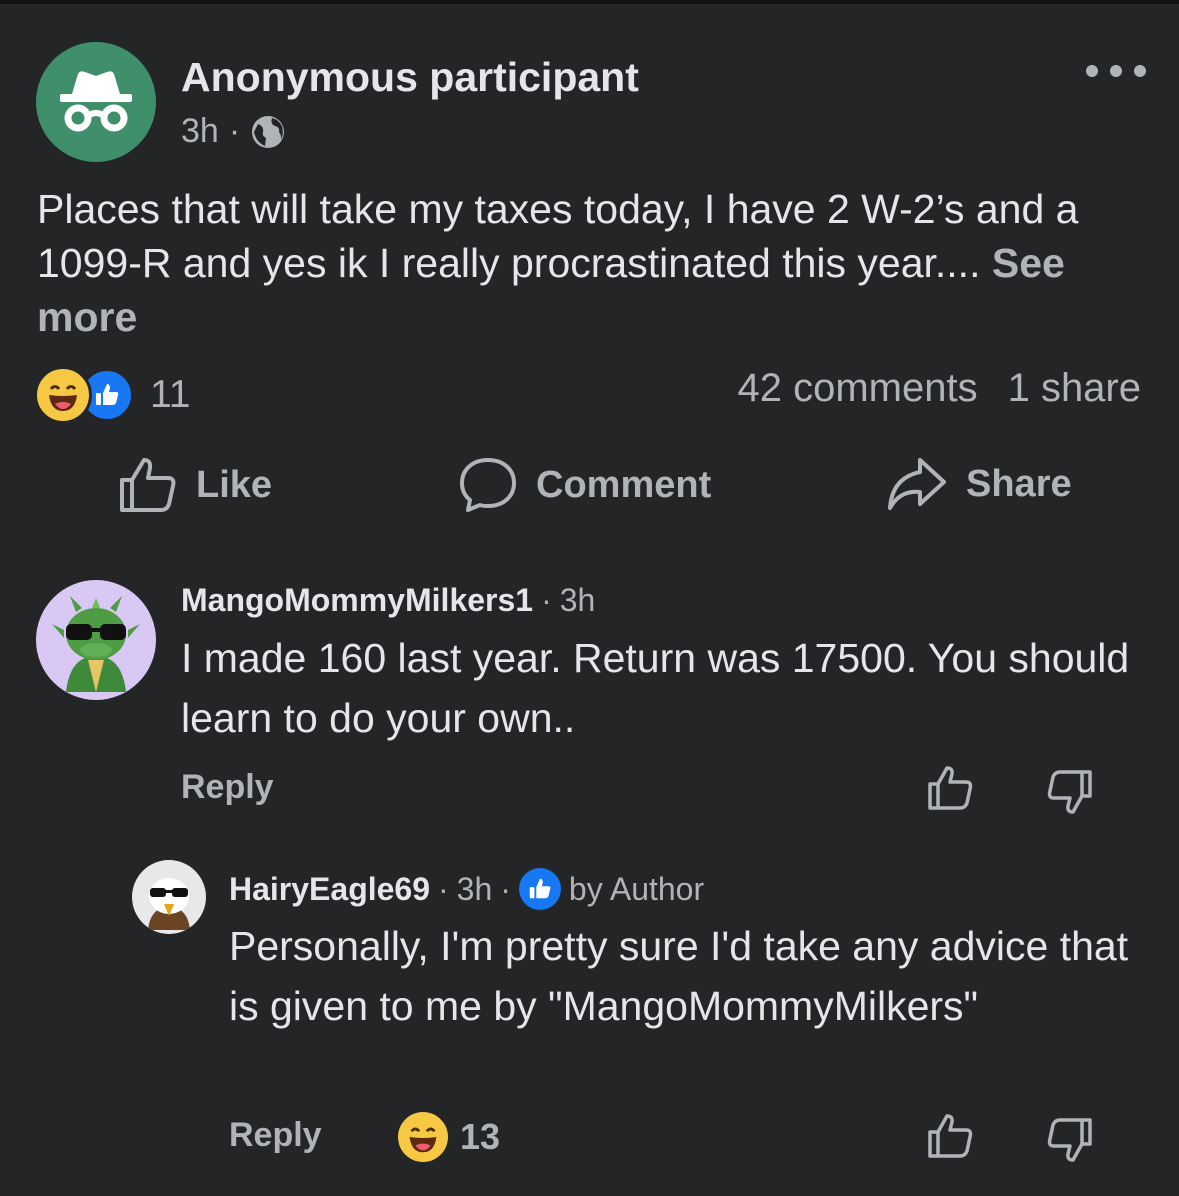  I want to click on more-options-icon, so click(1116, 71).